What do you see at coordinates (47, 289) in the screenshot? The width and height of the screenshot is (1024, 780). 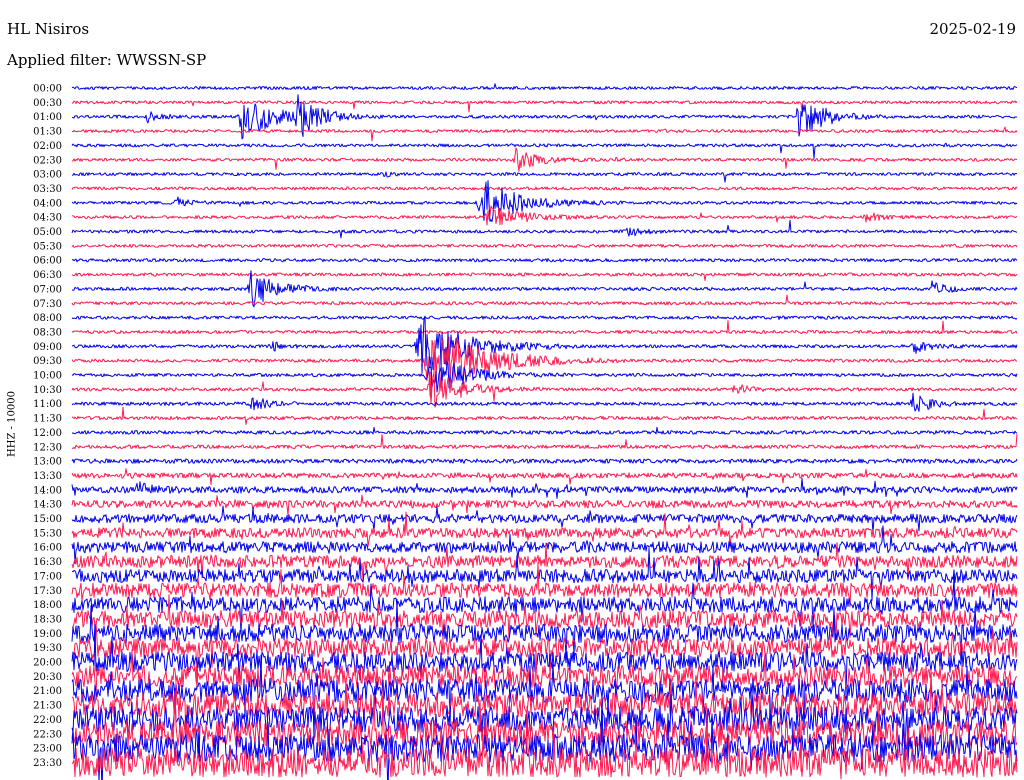 I see `time-label: 07:00` at bounding box center [47, 289].